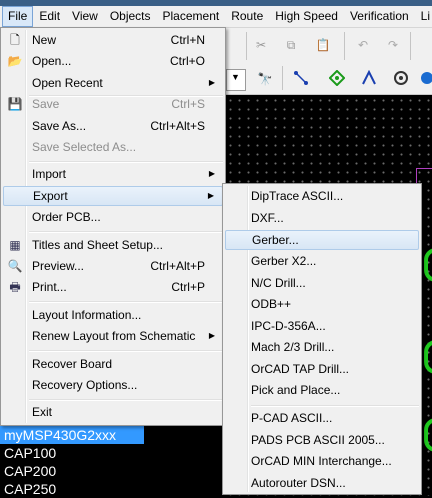 The height and width of the screenshot is (498, 432). Describe the element at coordinates (265, 79) in the screenshot. I see `find-icon: 🔭` at that location.